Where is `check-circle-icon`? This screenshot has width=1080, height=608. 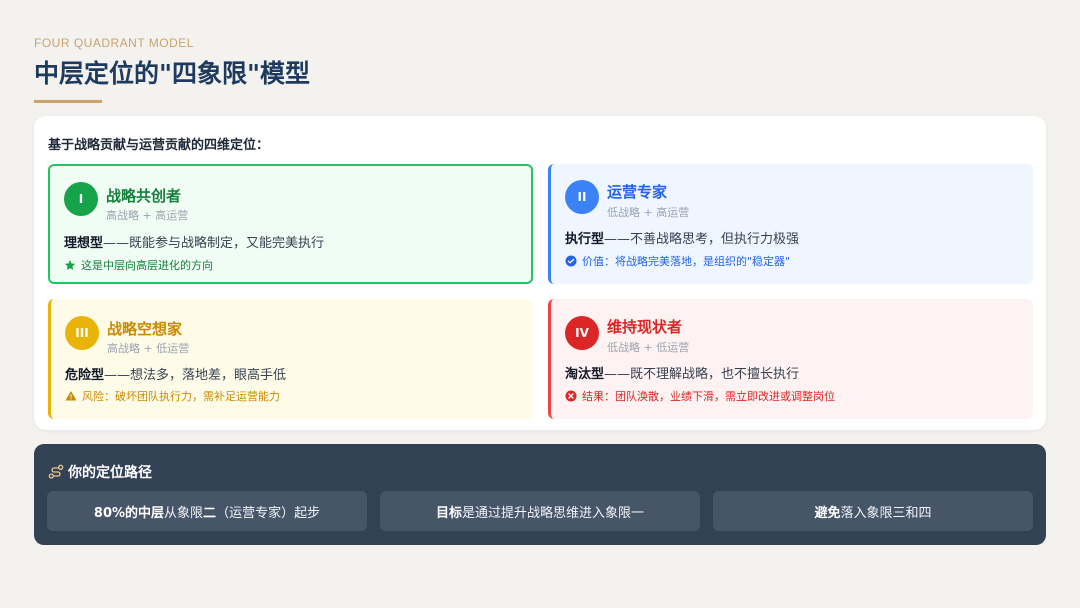 check-circle-icon is located at coordinates (571, 261).